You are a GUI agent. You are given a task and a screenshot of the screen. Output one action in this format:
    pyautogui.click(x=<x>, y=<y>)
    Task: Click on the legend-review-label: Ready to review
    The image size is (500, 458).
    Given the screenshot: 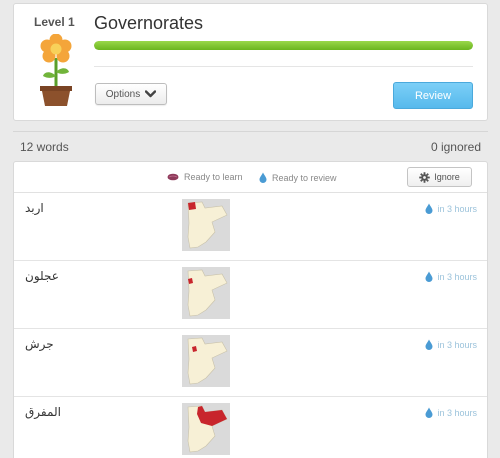 What is the action you would take?
    pyautogui.click(x=304, y=177)
    